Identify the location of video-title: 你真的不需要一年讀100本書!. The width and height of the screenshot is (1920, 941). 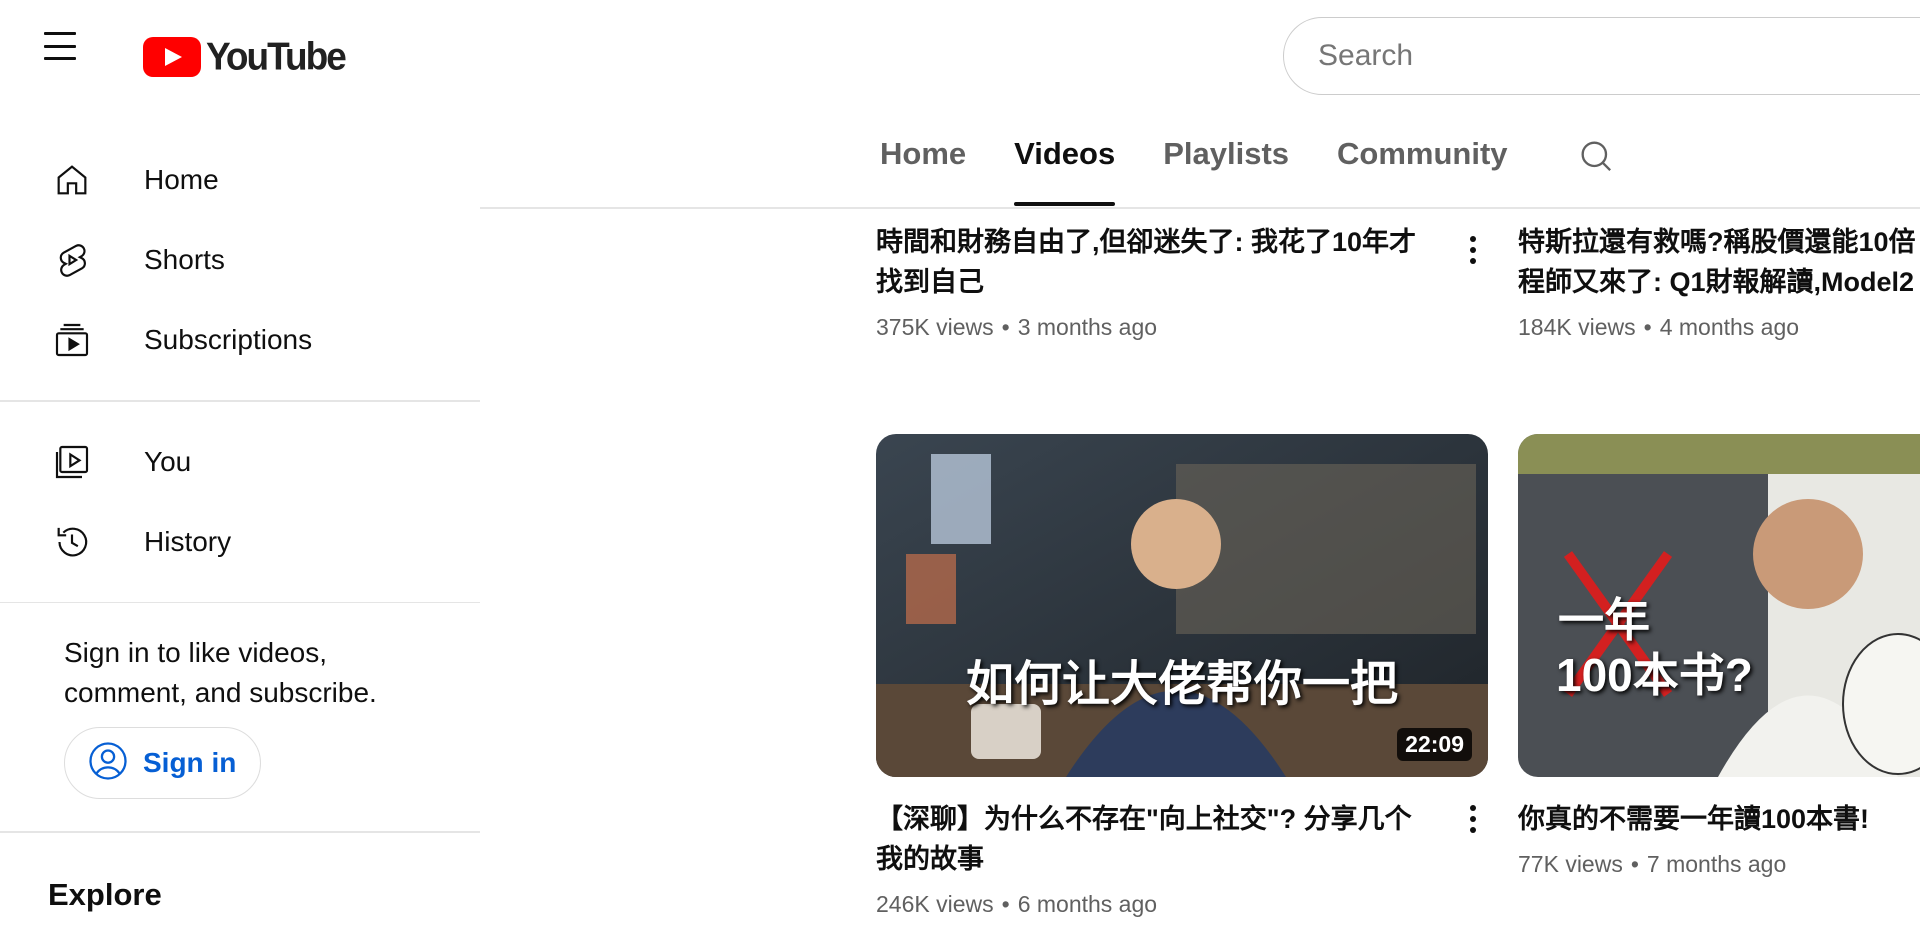
(1718, 819).